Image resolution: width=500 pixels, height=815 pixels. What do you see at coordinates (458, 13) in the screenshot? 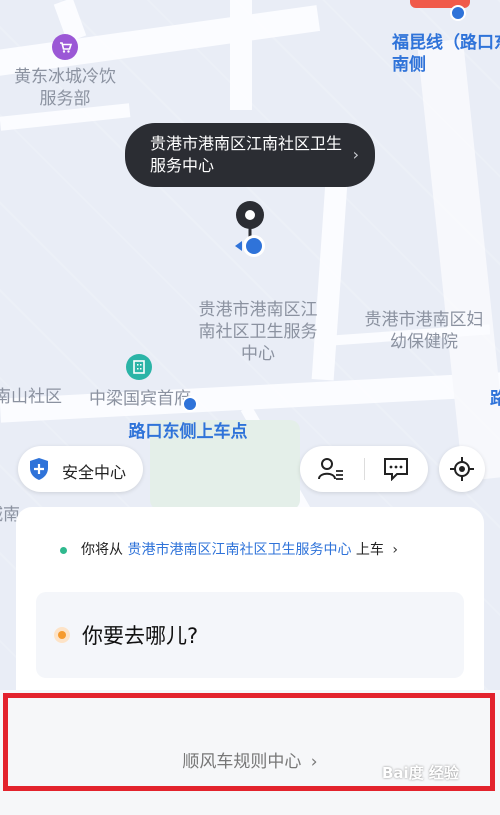
I see `road-poi-dot` at bounding box center [458, 13].